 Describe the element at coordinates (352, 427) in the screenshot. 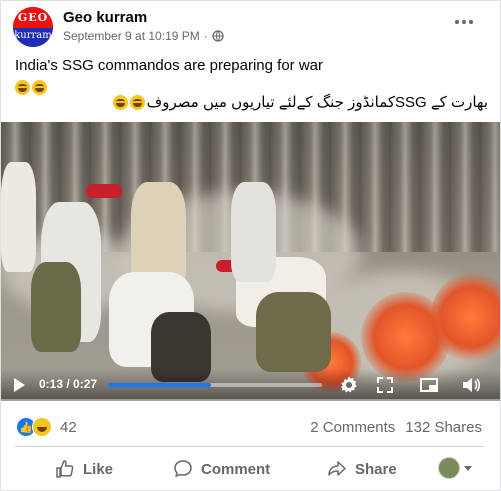

I see `comments-count-link: 2 Comments` at that location.